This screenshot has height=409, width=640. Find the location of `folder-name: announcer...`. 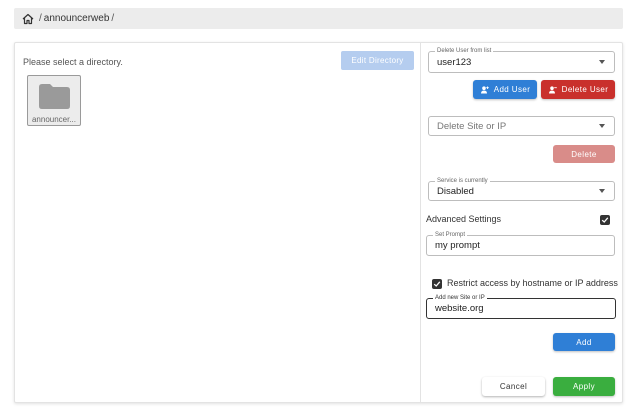

folder-name: announcer... is located at coordinates (54, 119).